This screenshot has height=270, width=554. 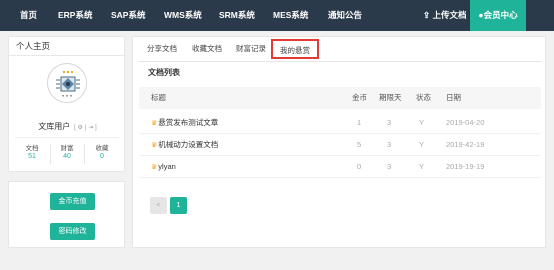 What do you see at coordinates (427, 15) in the screenshot?
I see `upload-arrow-icon: ⇪` at bounding box center [427, 15].